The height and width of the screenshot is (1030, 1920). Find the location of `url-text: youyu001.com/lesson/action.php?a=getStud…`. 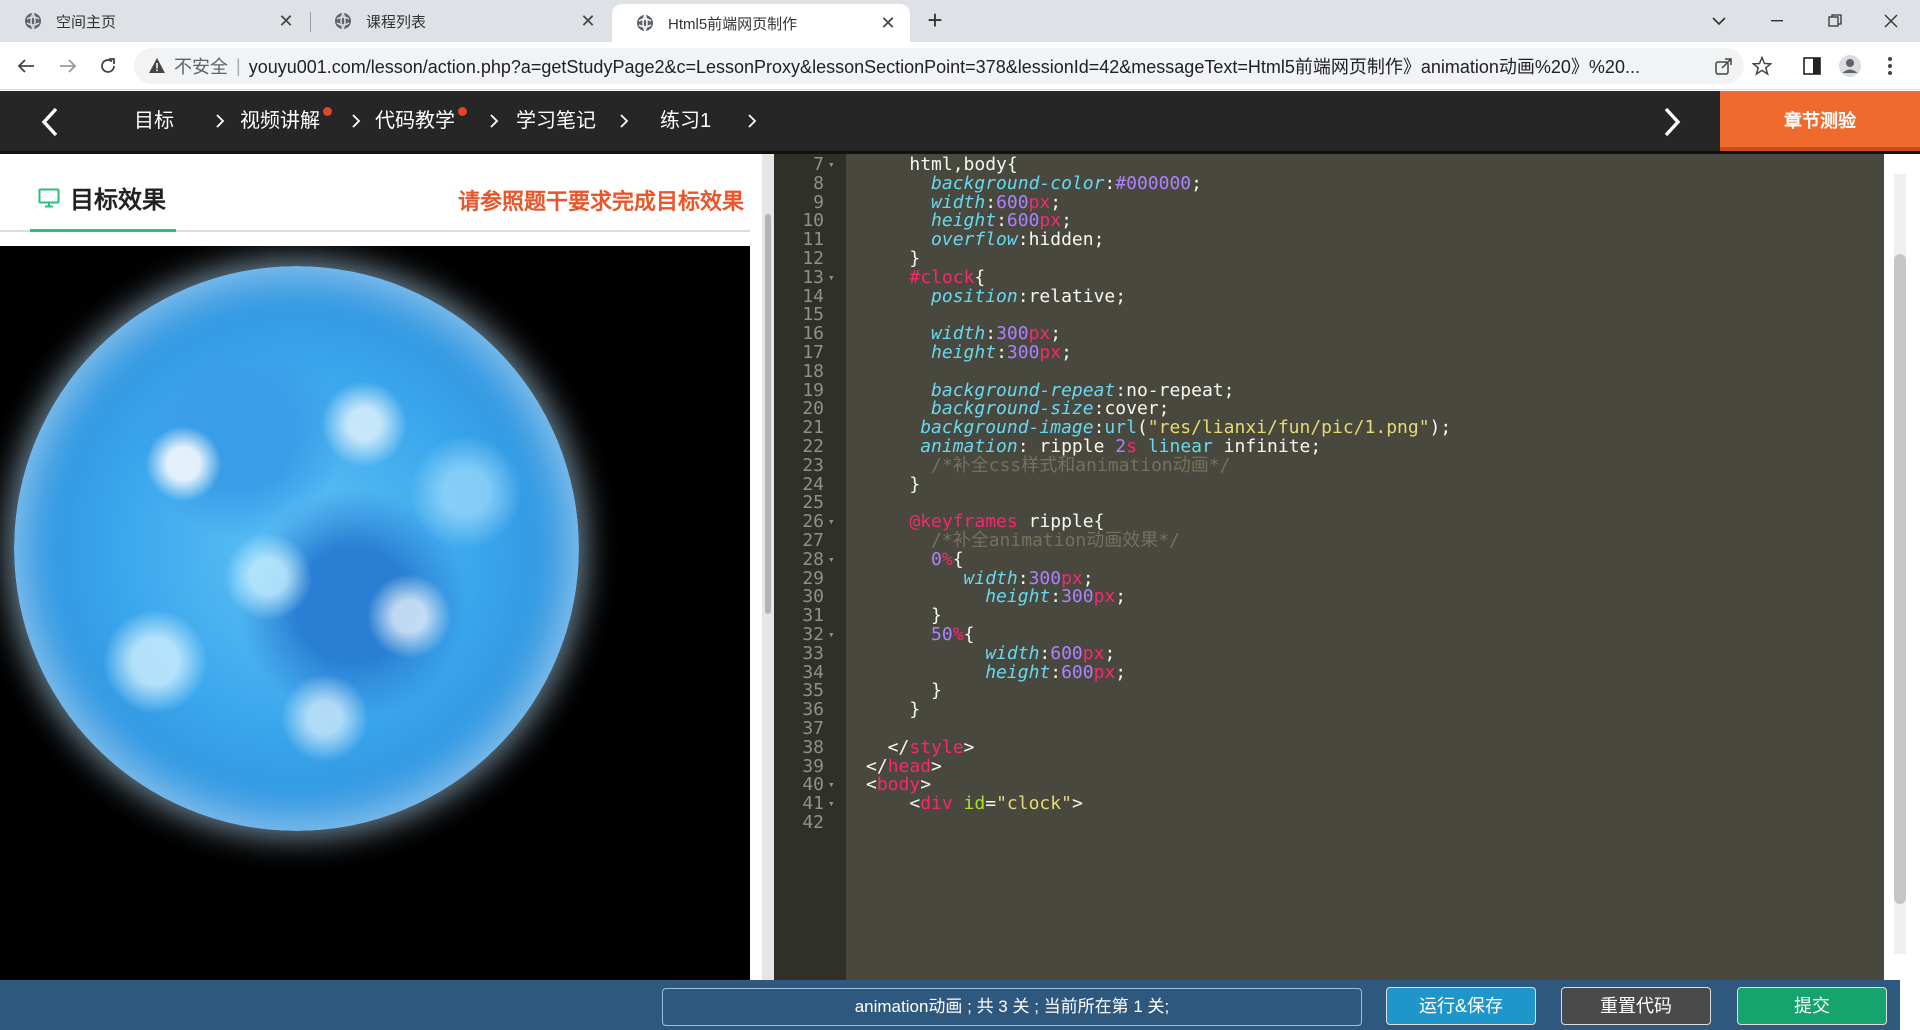

url-text: youyu001.com/lesson/action.php?a=getStud… is located at coordinates (944, 67).